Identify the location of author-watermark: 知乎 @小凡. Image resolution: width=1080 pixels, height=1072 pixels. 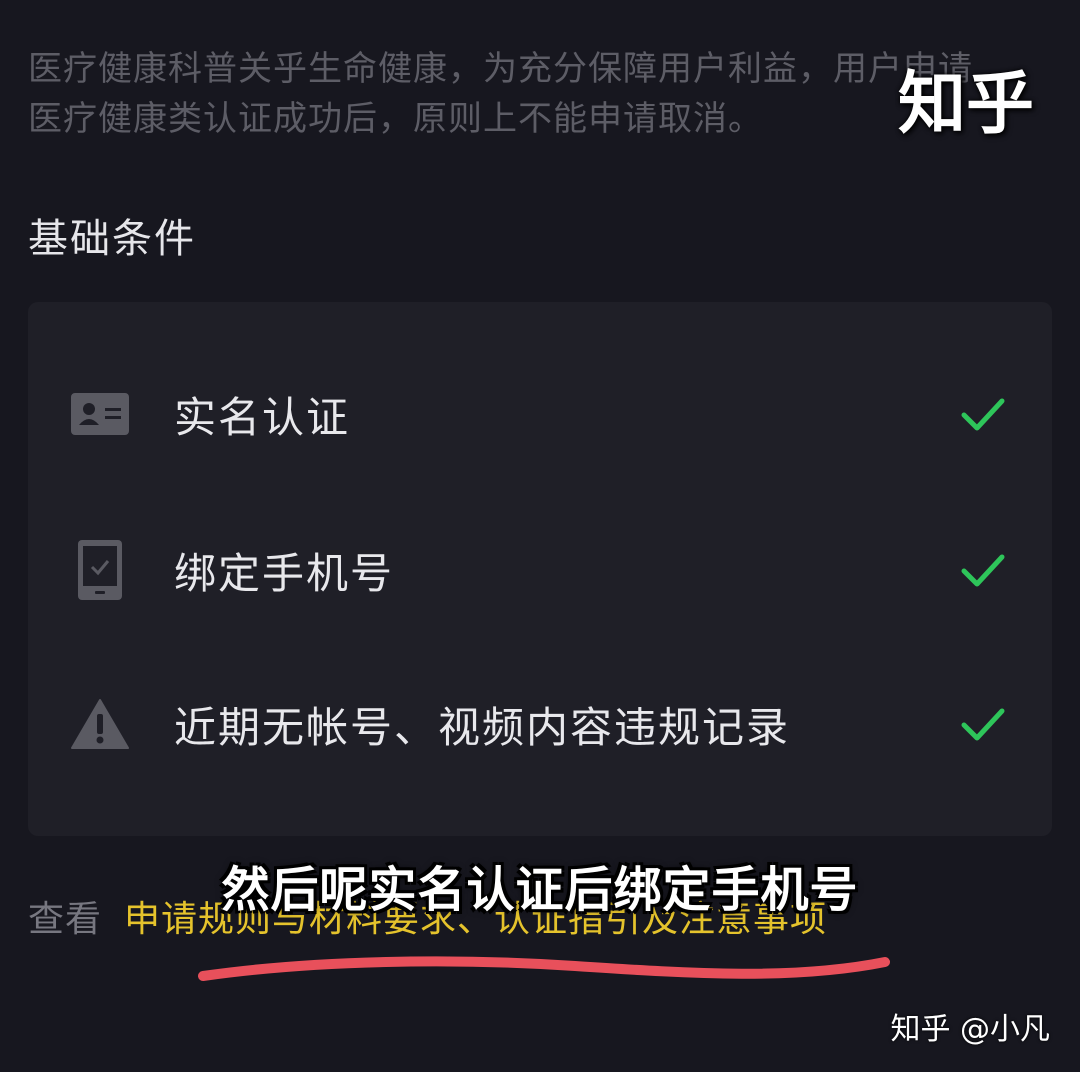
(970, 1029).